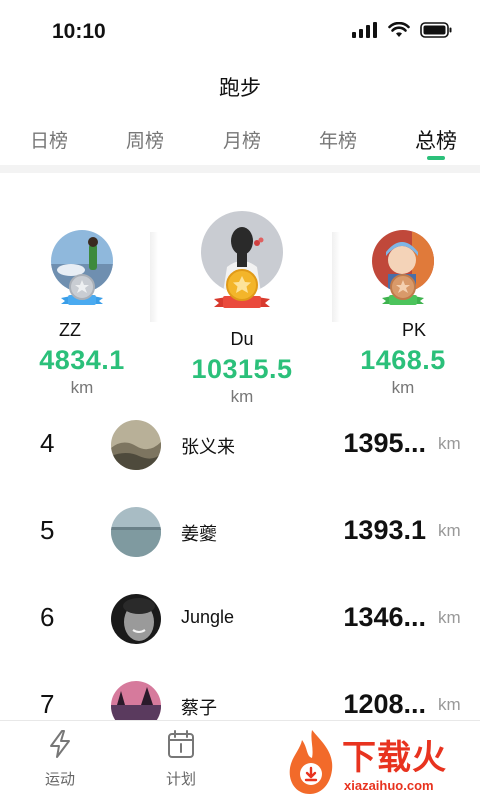 This screenshot has height=800, width=480. What do you see at coordinates (82, 387) in the screenshot?
I see `podium-second-unit: km` at bounding box center [82, 387].